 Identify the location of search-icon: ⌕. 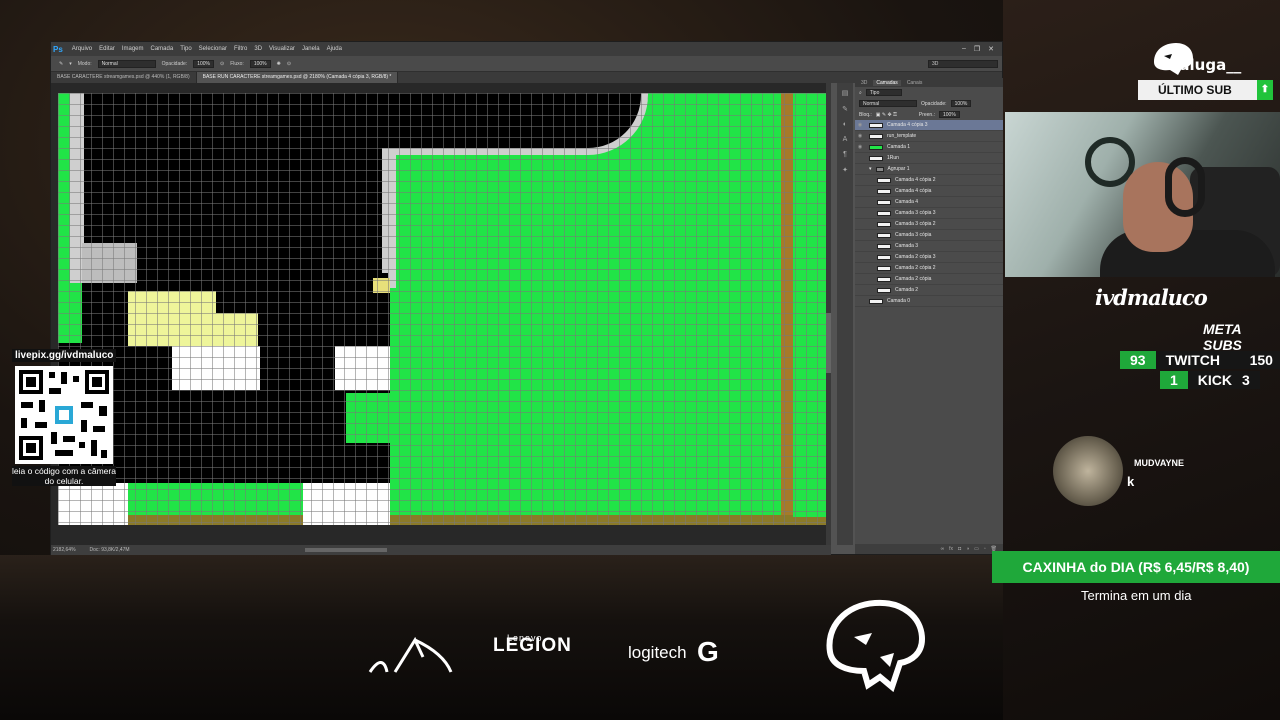
(860, 92).